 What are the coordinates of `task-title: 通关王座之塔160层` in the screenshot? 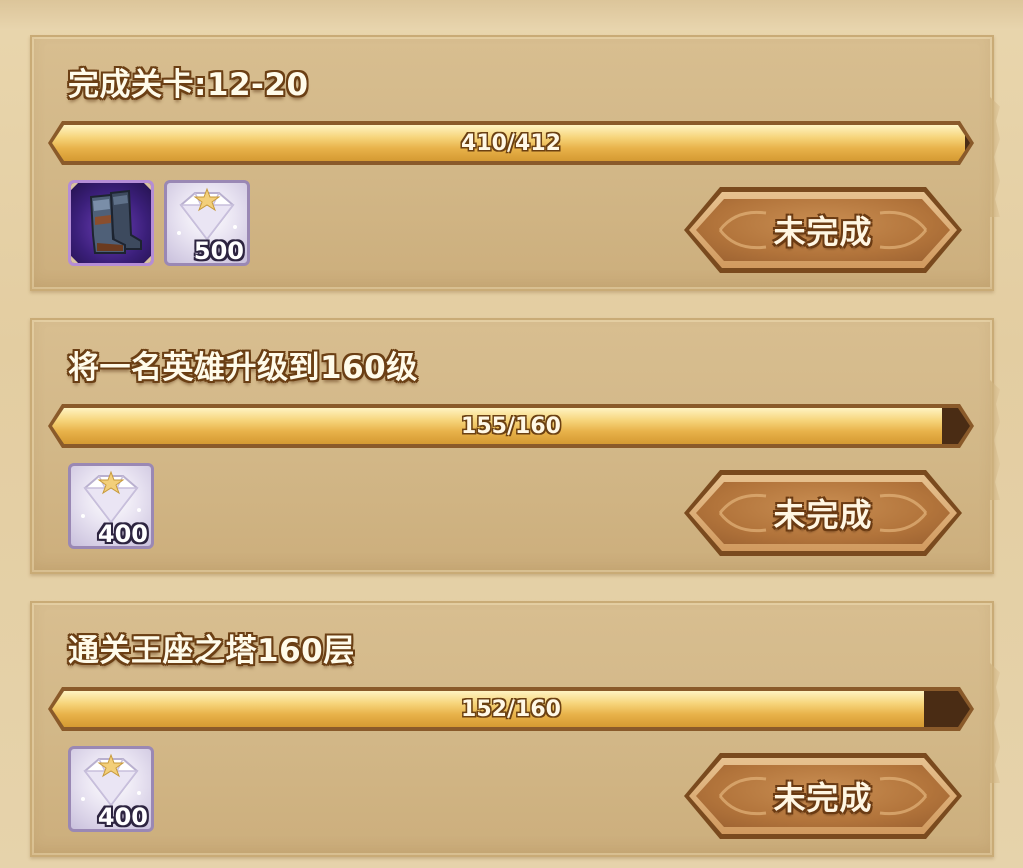 It's located at (211, 651).